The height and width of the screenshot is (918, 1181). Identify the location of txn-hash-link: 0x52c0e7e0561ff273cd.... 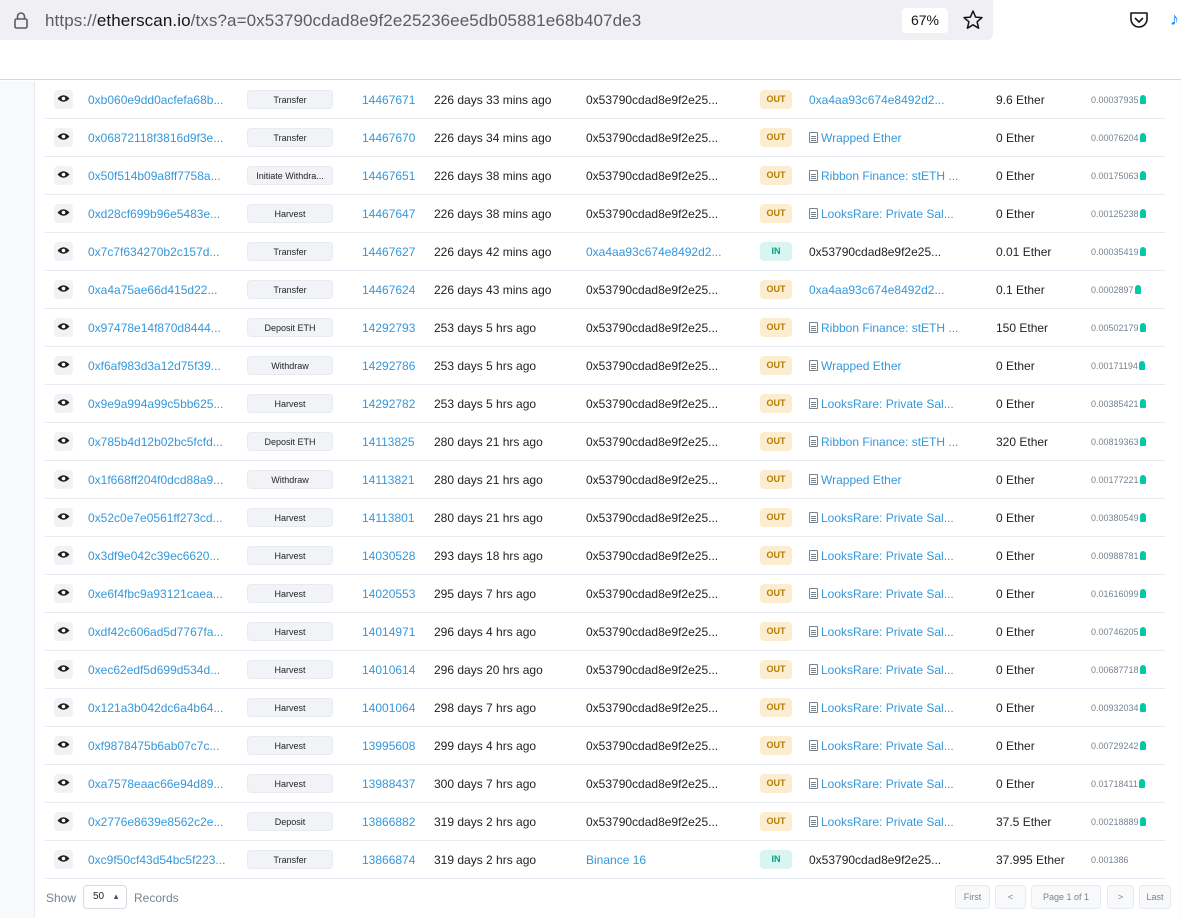
(155, 518).